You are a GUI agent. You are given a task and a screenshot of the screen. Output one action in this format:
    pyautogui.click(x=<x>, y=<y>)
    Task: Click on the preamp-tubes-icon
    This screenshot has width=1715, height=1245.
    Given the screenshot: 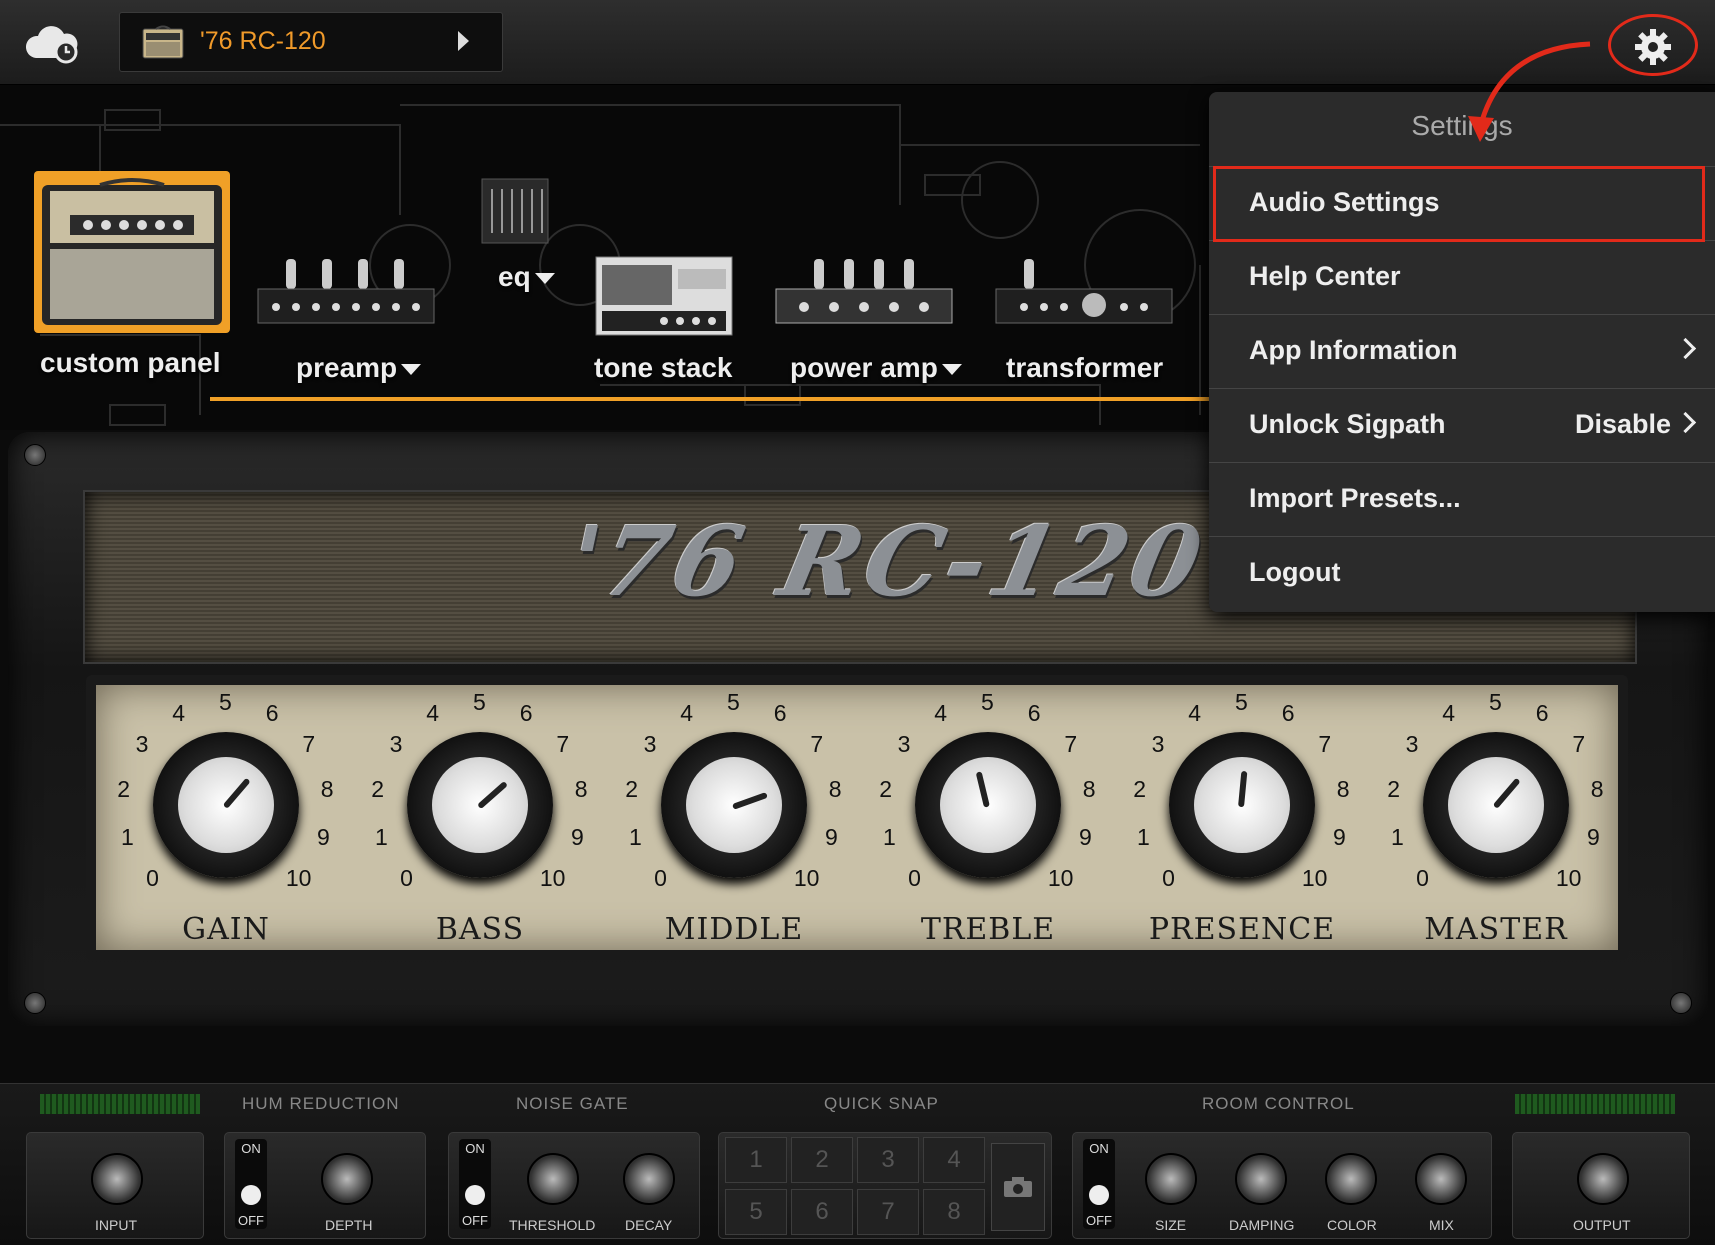 What is the action you would take?
    pyautogui.click(x=346, y=291)
    